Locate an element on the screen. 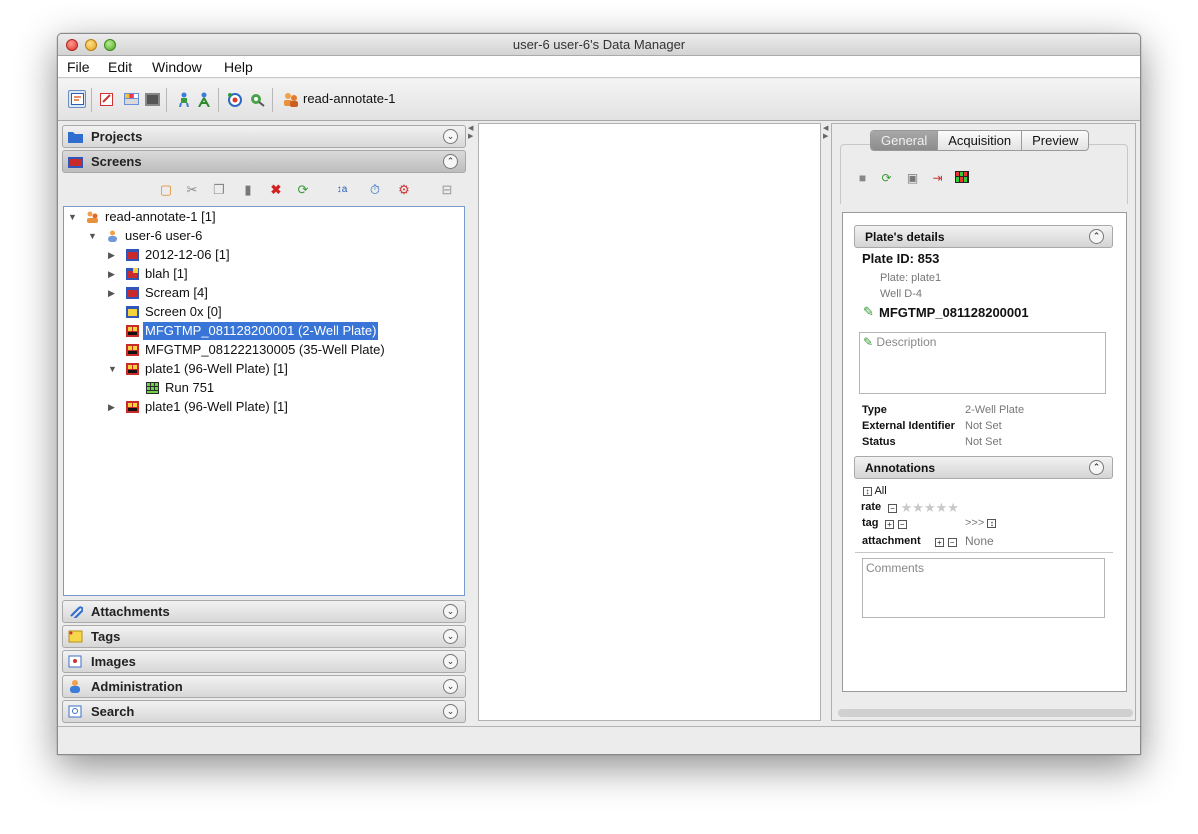 The image size is (1198, 834). menu-edit: Edit is located at coordinates (120, 67).